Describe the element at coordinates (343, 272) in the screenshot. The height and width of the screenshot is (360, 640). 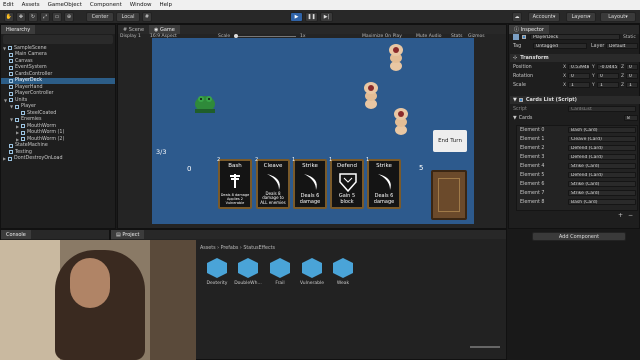
I see `asset-item: Weak` at that location.